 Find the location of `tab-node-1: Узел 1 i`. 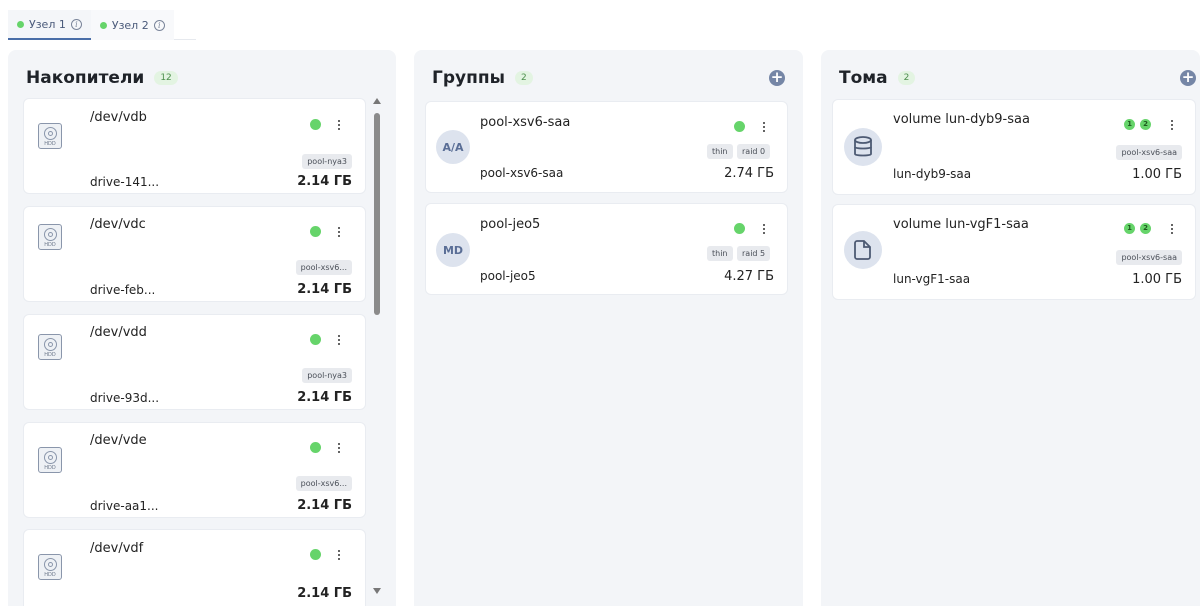

tab-node-1: Узел 1 i is located at coordinates (49, 25).